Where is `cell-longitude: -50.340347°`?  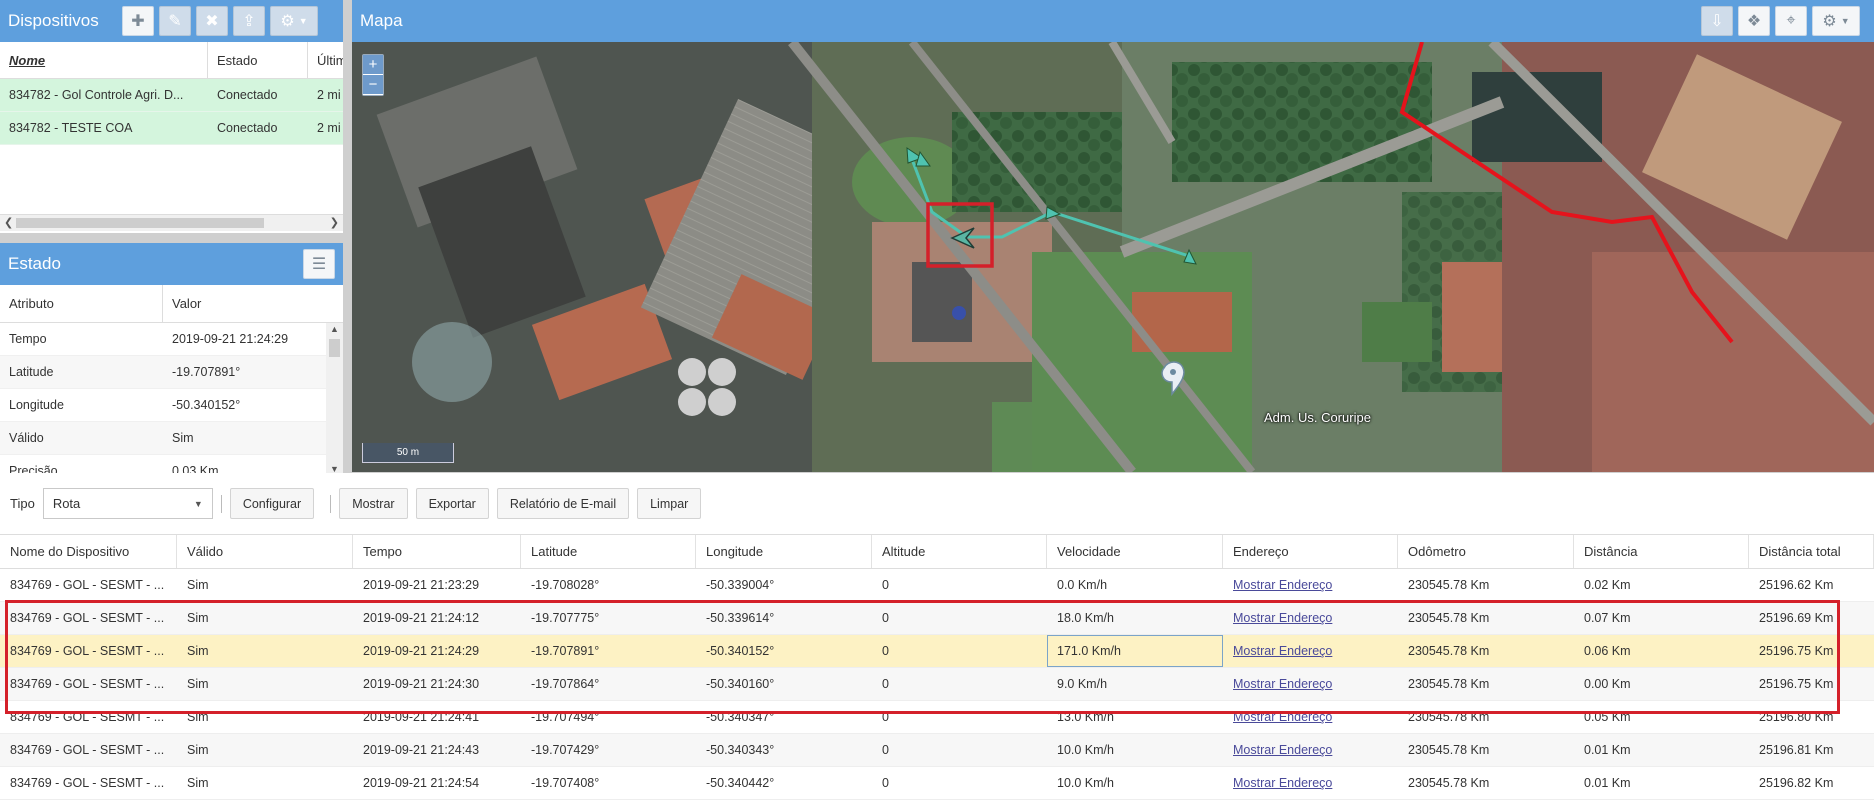
cell-longitude: -50.340347° is located at coordinates (740, 717).